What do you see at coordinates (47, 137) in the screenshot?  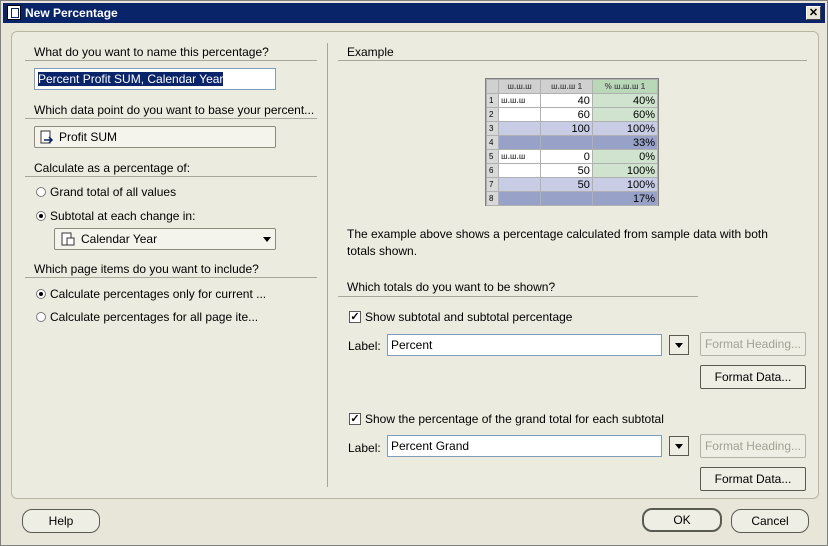 I see `data-point-icon` at bounding box center [47, 137].